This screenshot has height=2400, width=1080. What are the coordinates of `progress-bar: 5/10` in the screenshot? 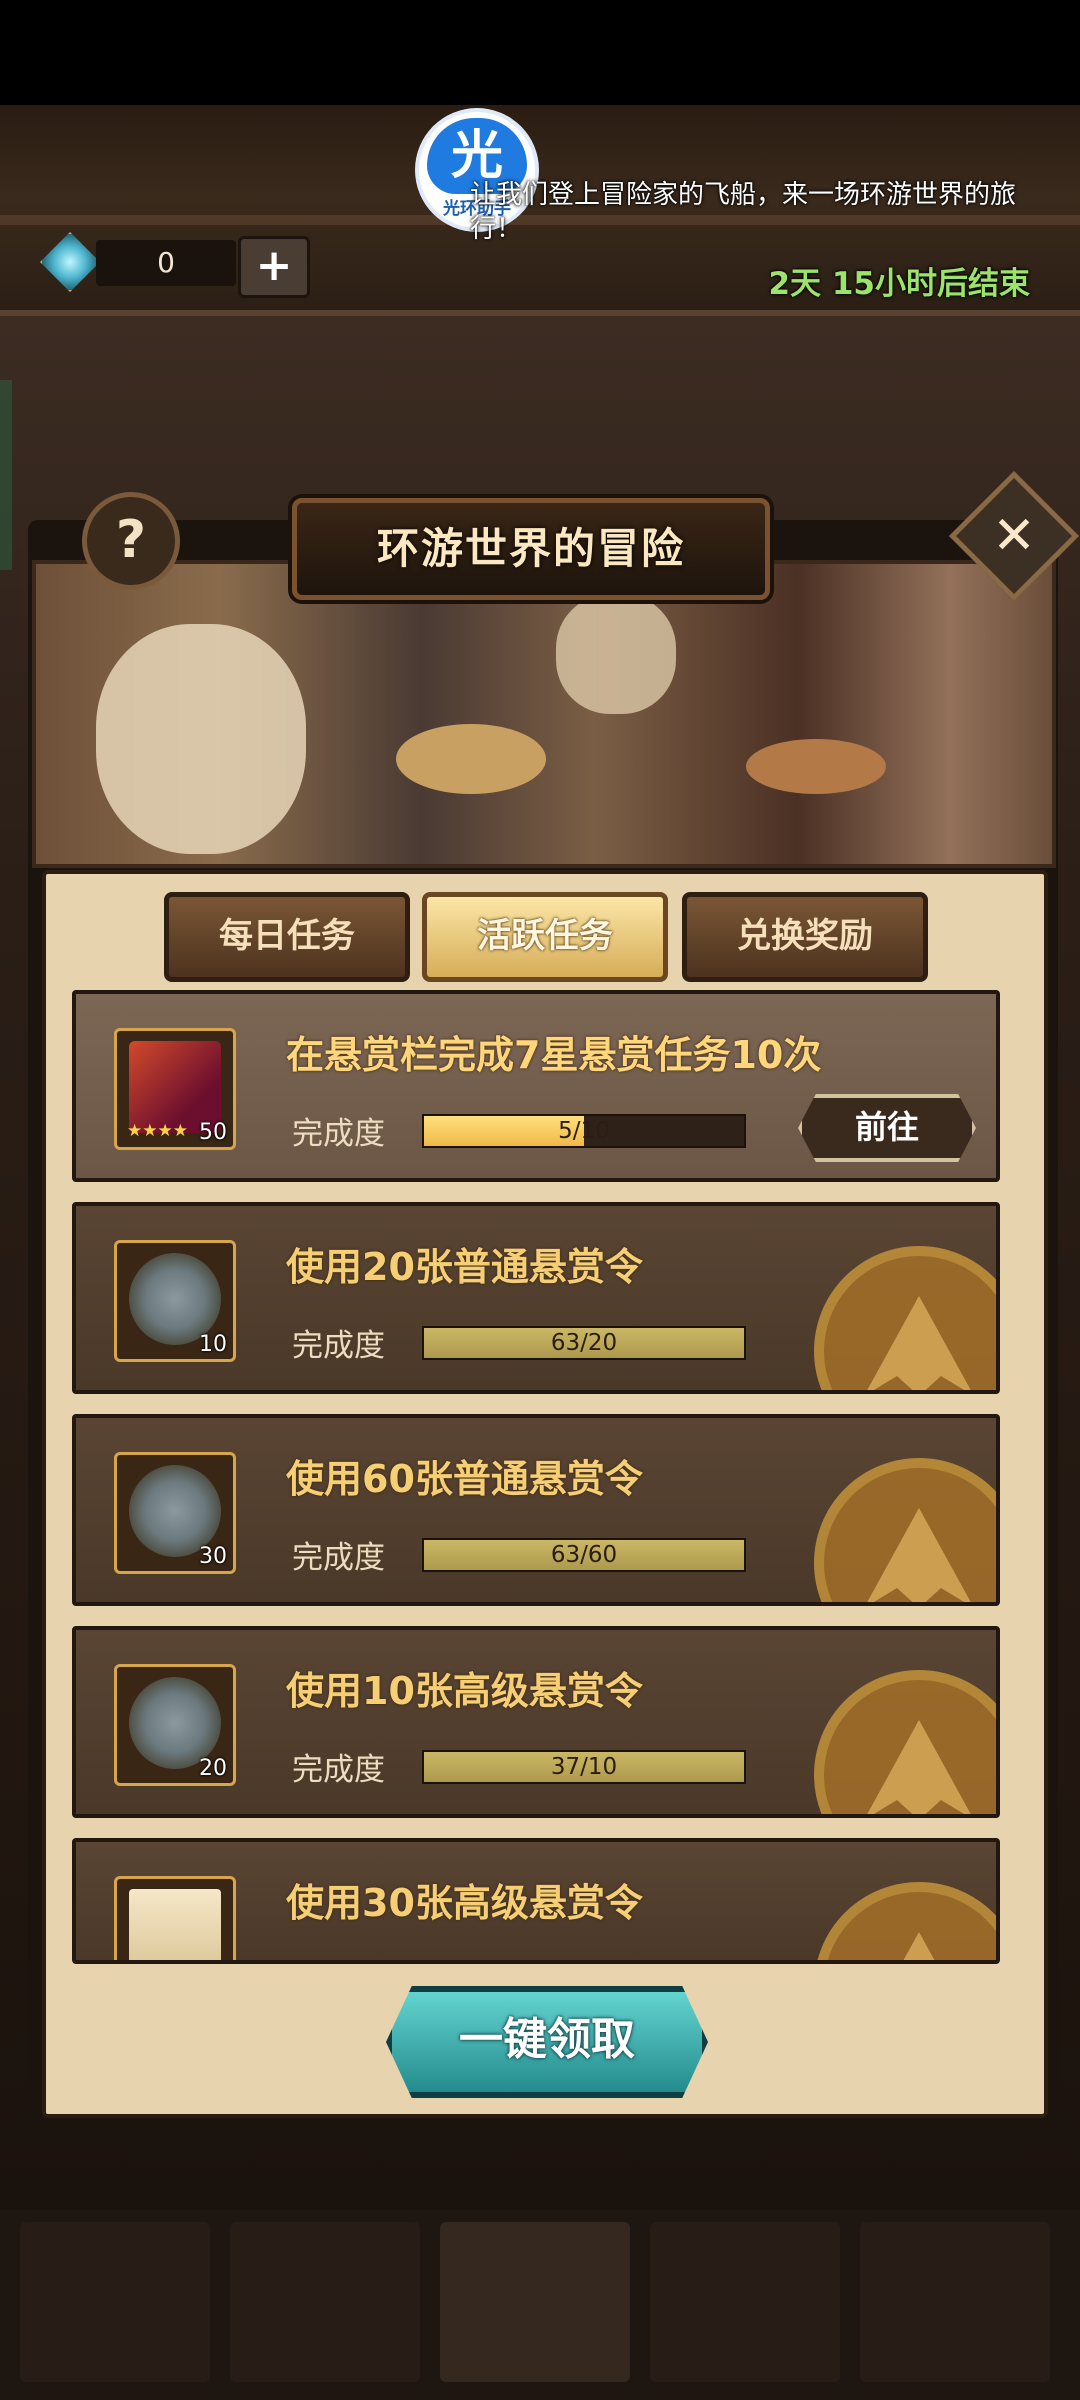 It's located at (584, 1131).